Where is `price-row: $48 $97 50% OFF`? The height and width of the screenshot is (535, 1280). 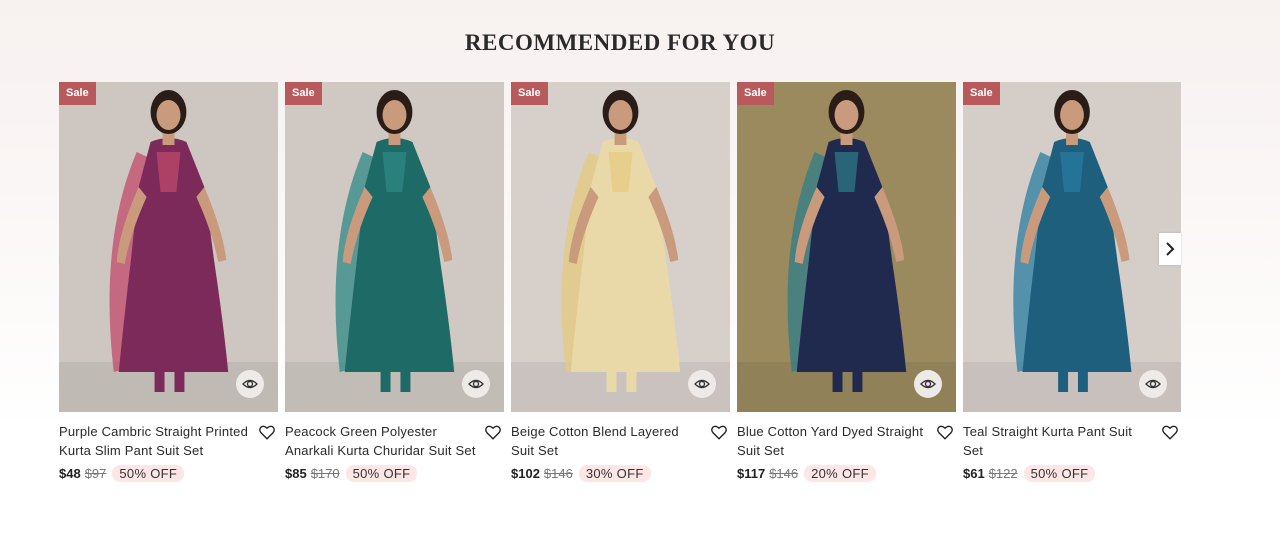 price-row: $48 $97 50% OFF is located at coordinates (168, 473).